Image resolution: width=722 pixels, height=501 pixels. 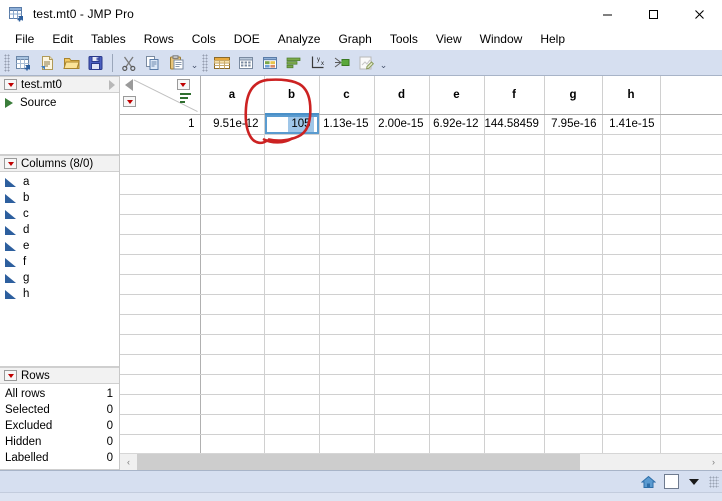 I want to click on column-item-h: h, so click(x=59, y=294).